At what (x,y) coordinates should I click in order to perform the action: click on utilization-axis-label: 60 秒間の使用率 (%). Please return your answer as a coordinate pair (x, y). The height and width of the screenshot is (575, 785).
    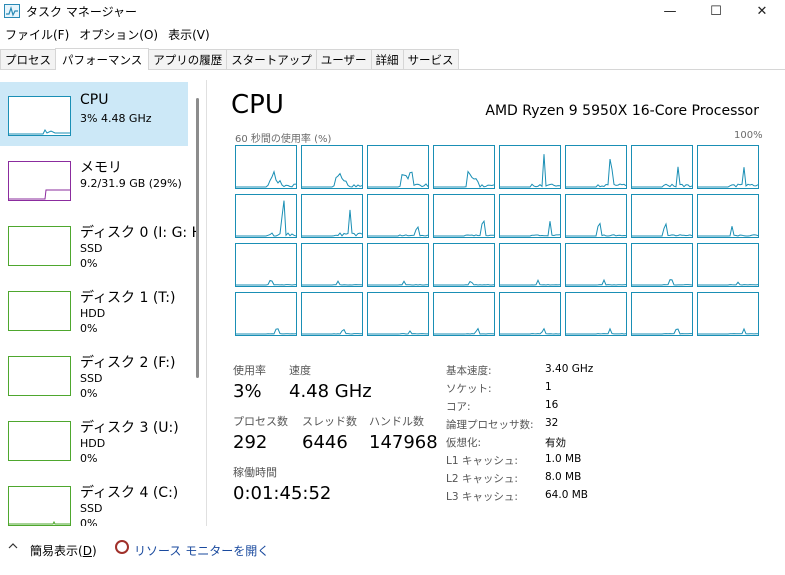
    Looking at the image, I should click on (283, 139).